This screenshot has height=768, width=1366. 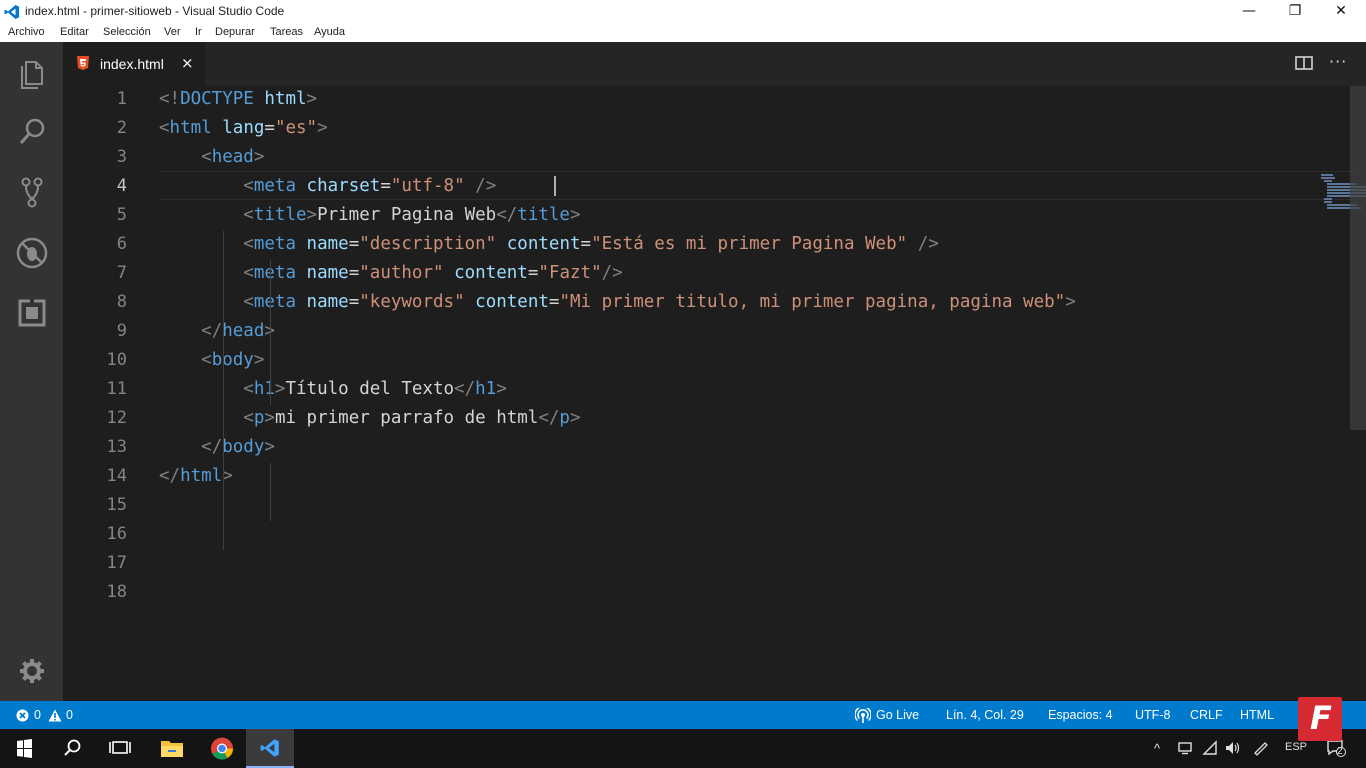 What do you see at coordinates (329, 32) in the screenshot?
I see `menu-ayuda: Ayuda` at bounding box center [329, 32].